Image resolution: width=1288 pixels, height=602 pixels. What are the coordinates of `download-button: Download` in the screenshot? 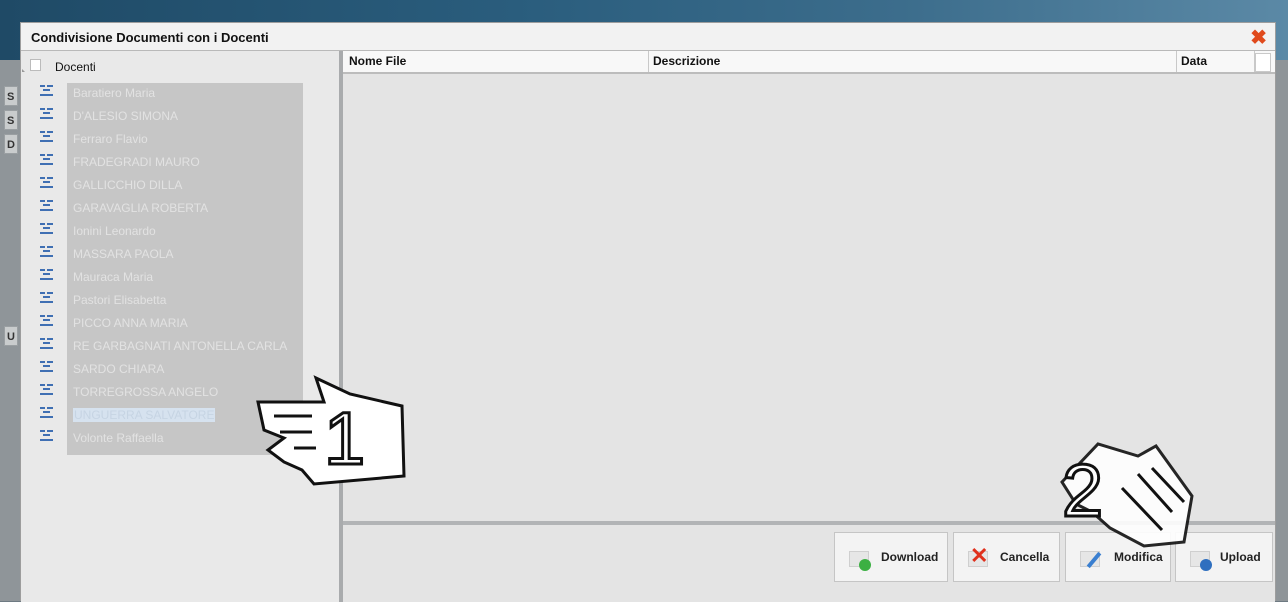 It's located at (891, 557).